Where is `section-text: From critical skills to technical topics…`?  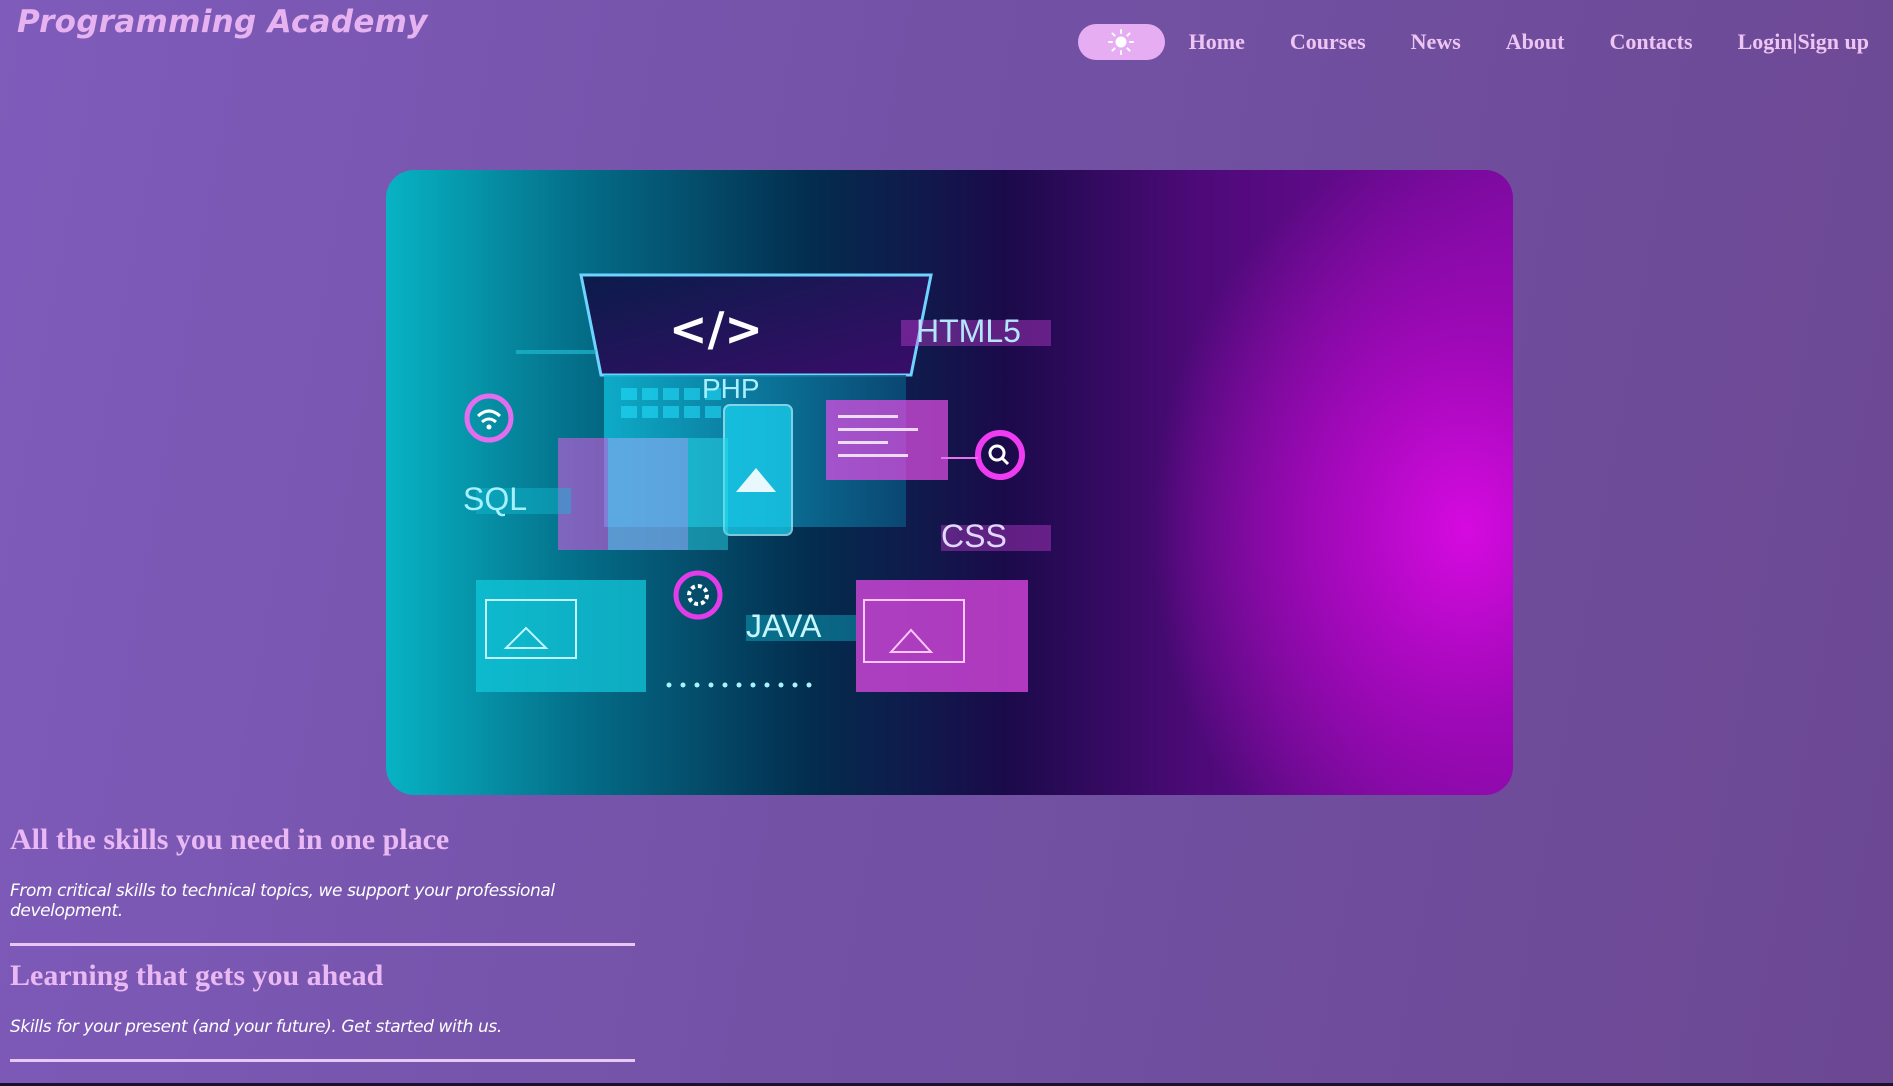
section-text: From critical skills to technical topics… is located at coordinates (282, 901).